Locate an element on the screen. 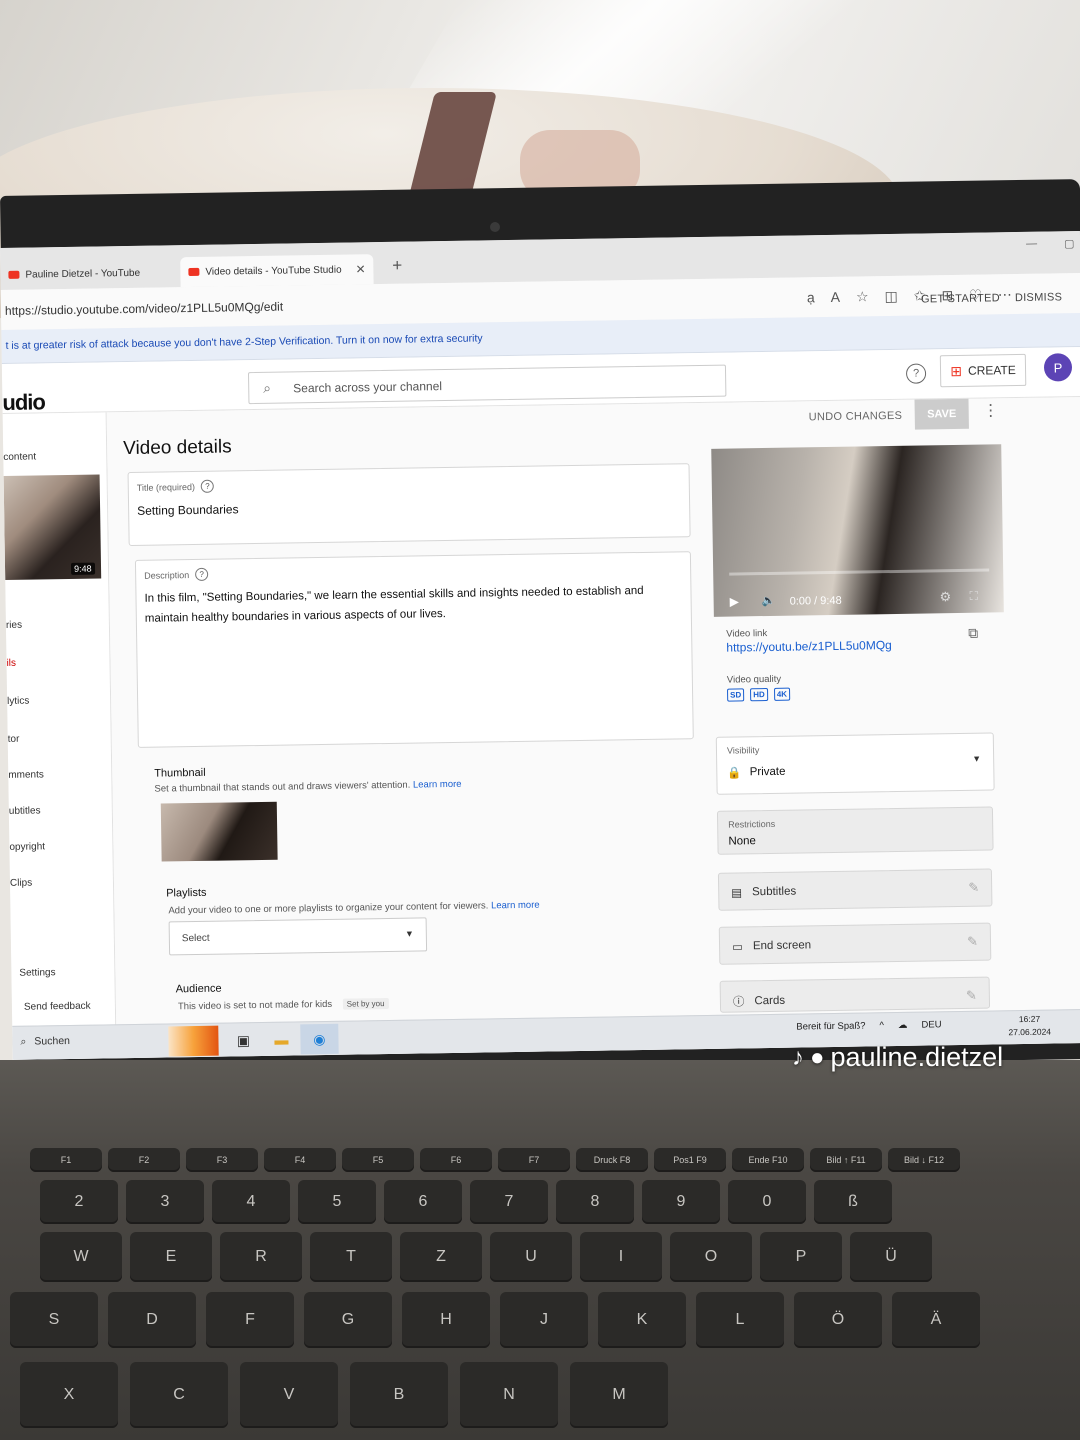  keyboard-key: 5 is located at coordinates (337, 1202).